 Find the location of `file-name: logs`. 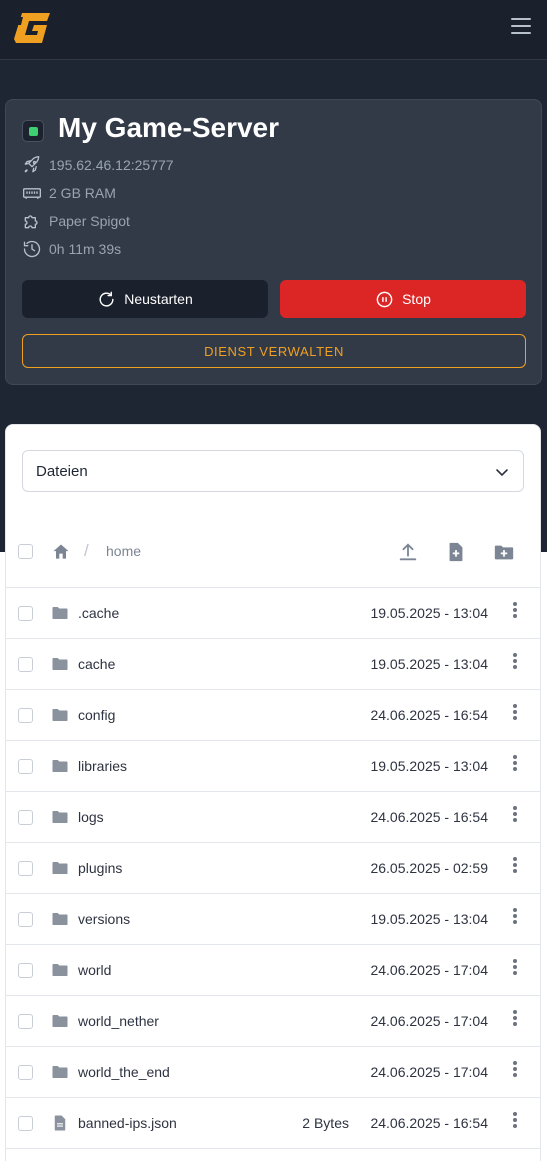

file-name: logs is located at coordinates (91, 817).